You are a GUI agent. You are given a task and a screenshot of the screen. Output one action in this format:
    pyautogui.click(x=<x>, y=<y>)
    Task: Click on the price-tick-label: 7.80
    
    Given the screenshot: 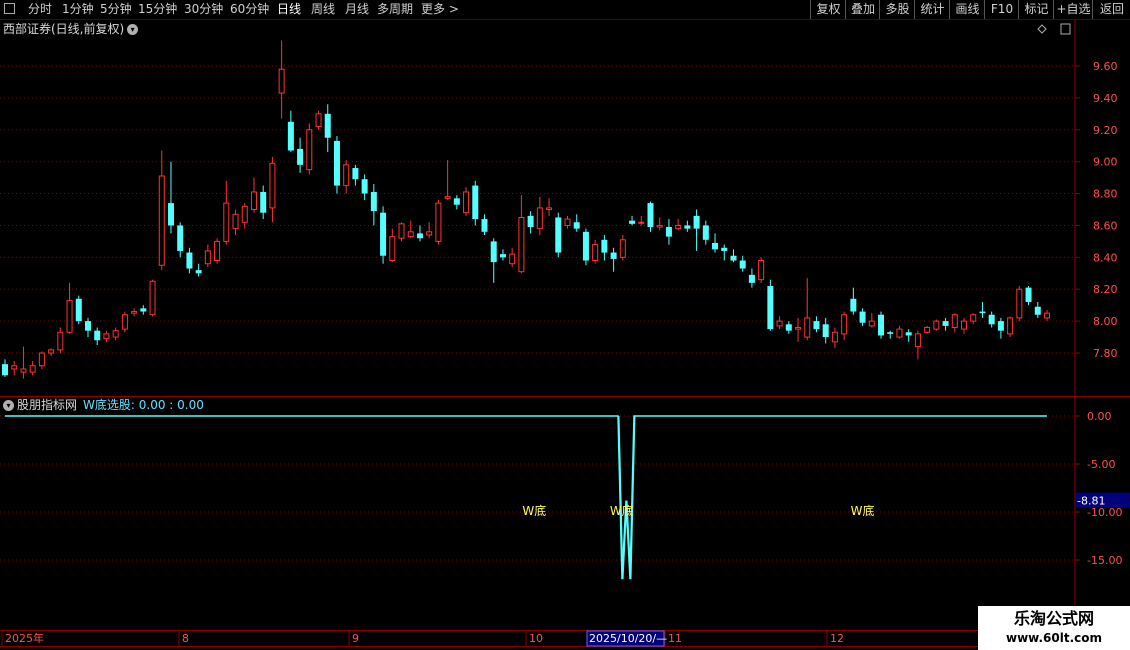 What is the action you would take?
    pyautogui.click(x=1105, y=353)
    